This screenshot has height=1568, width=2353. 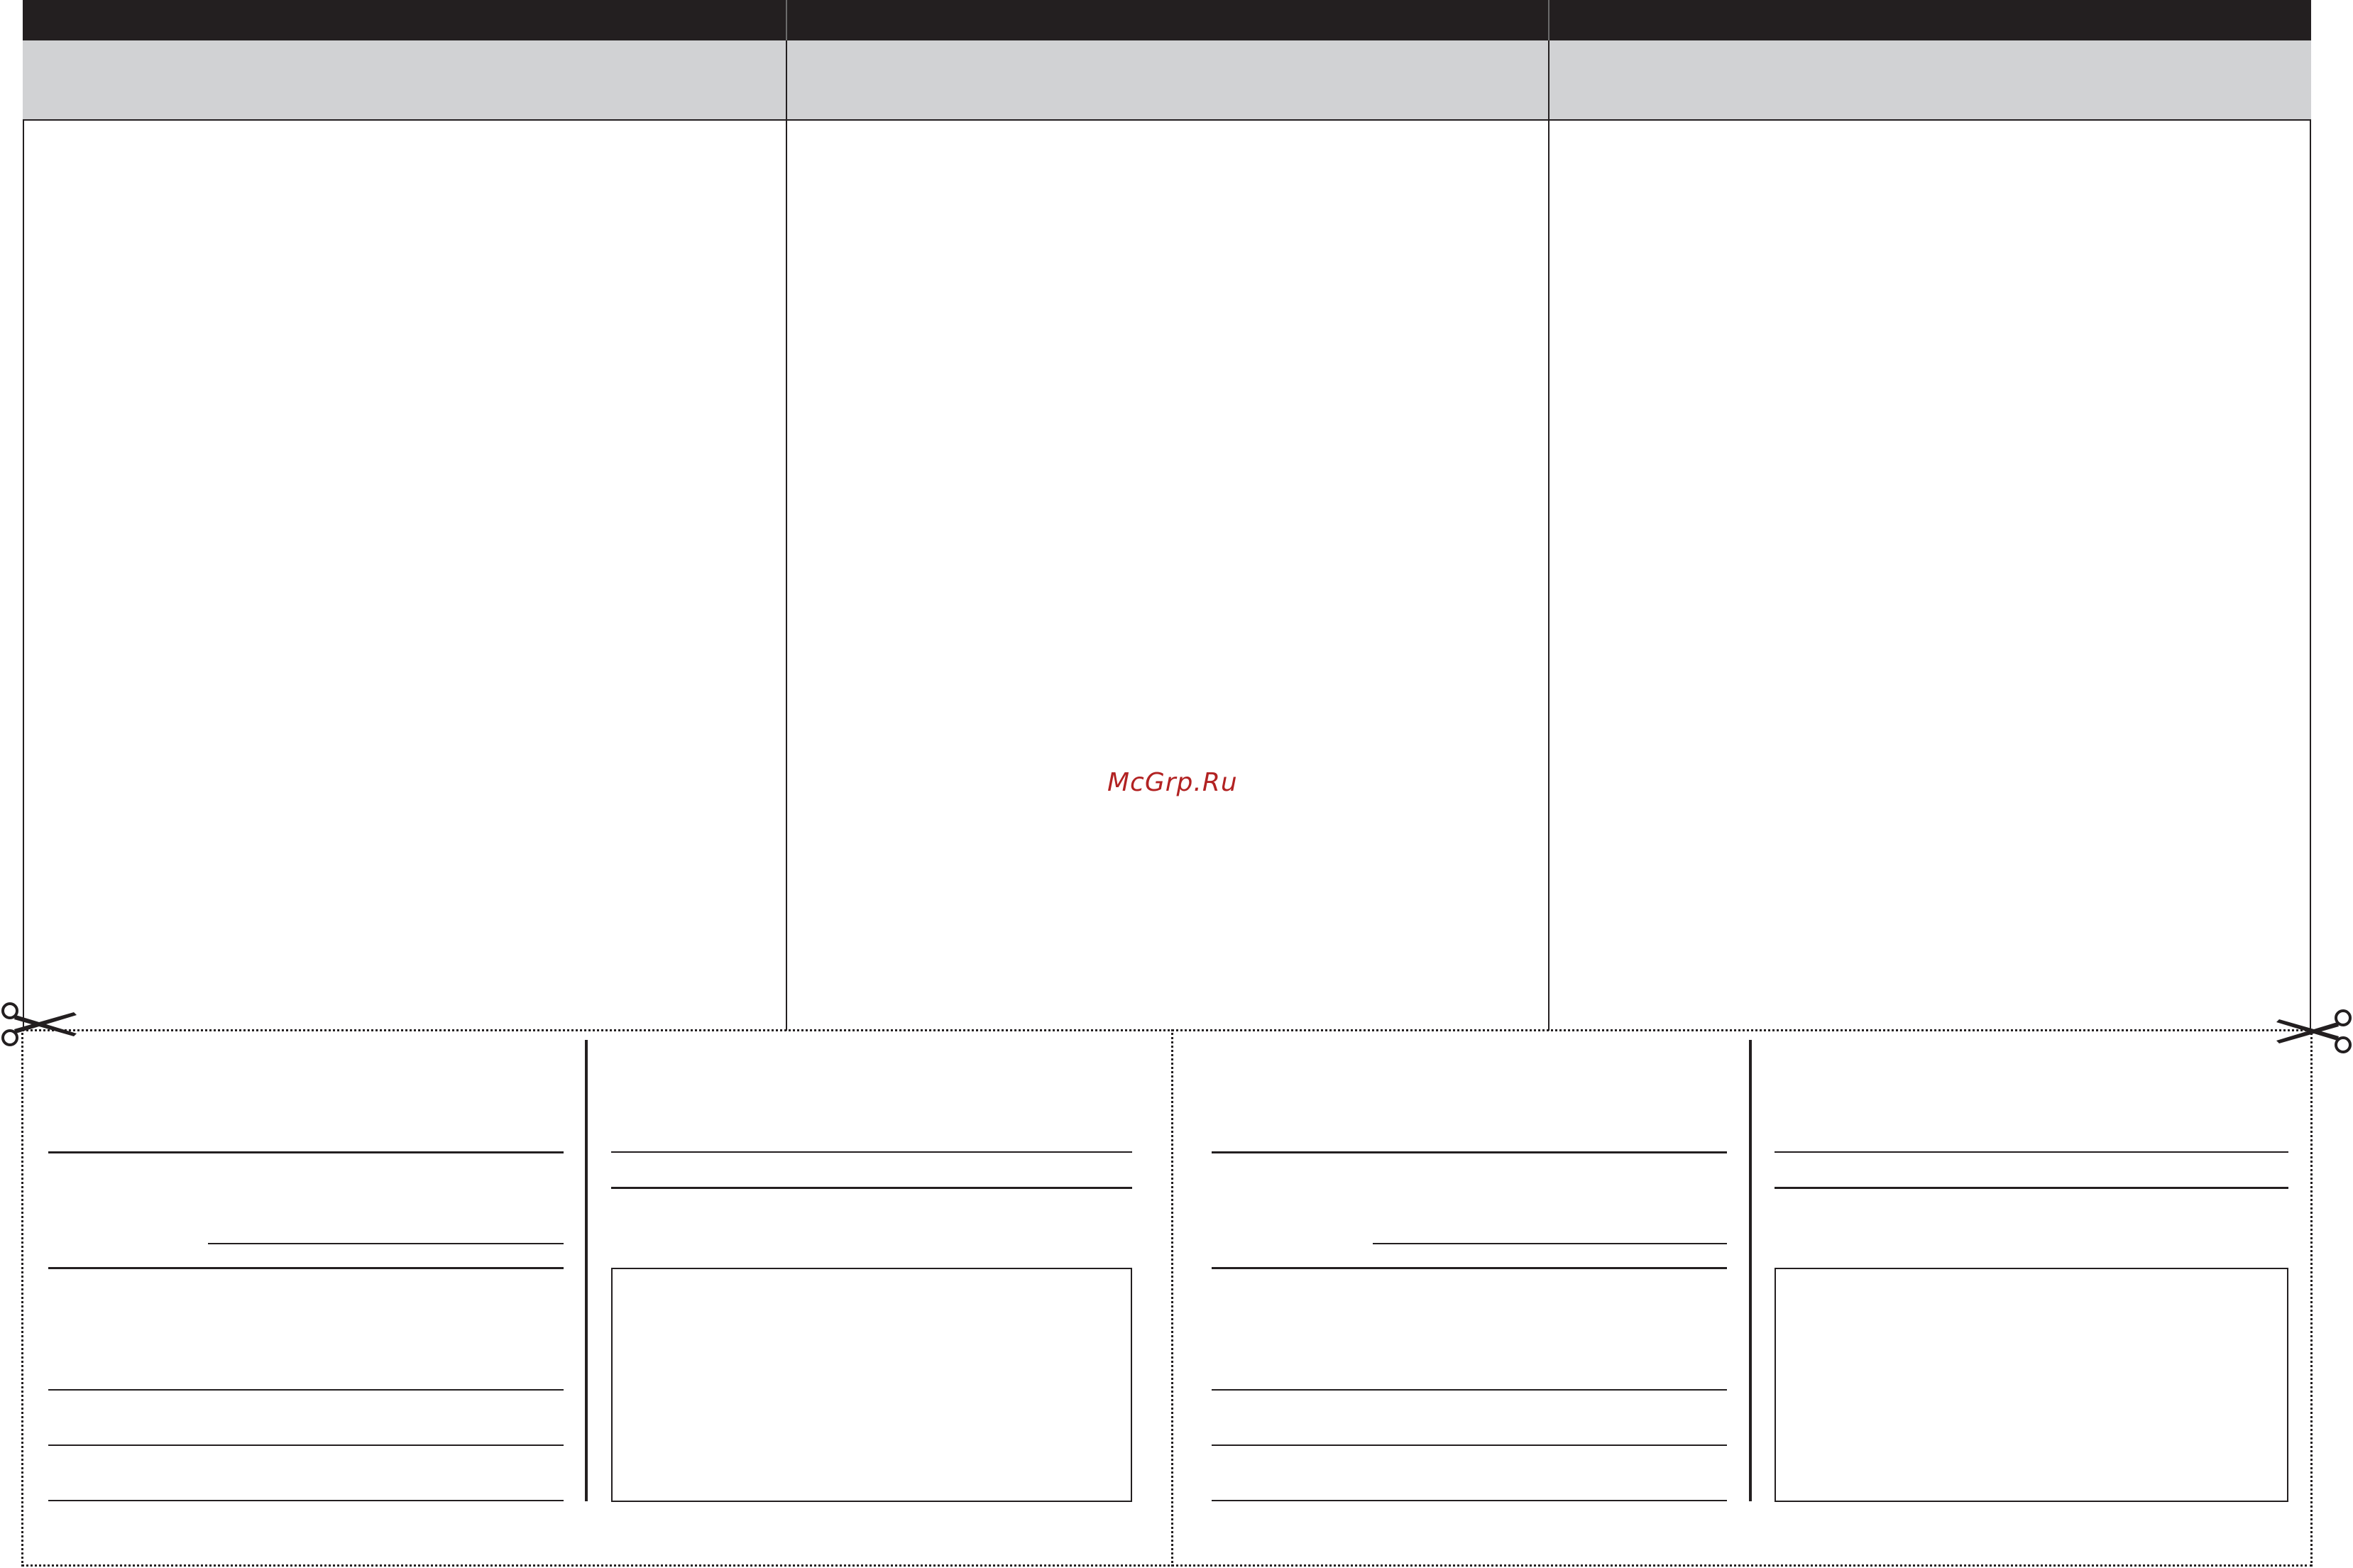 What do you see at coordinates (1167, 20) in the screenshot?
I see `table-header-bar` at bounding box center [1167, 20].